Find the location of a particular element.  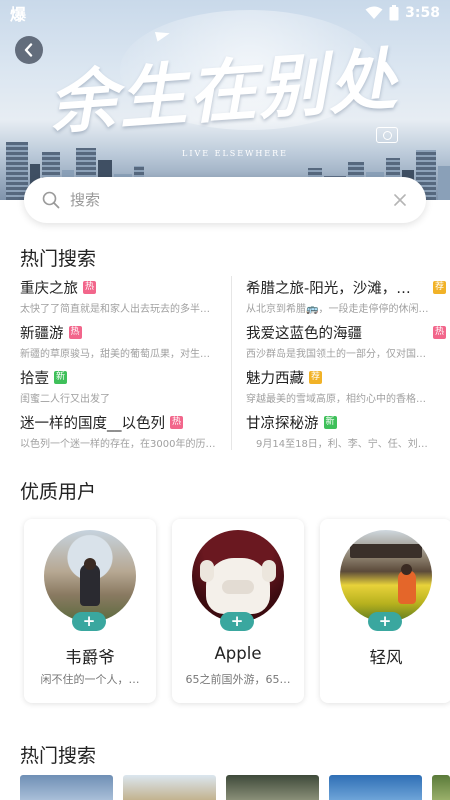

hot-item-title: 新疆游 is located at coordinates (42, 333).